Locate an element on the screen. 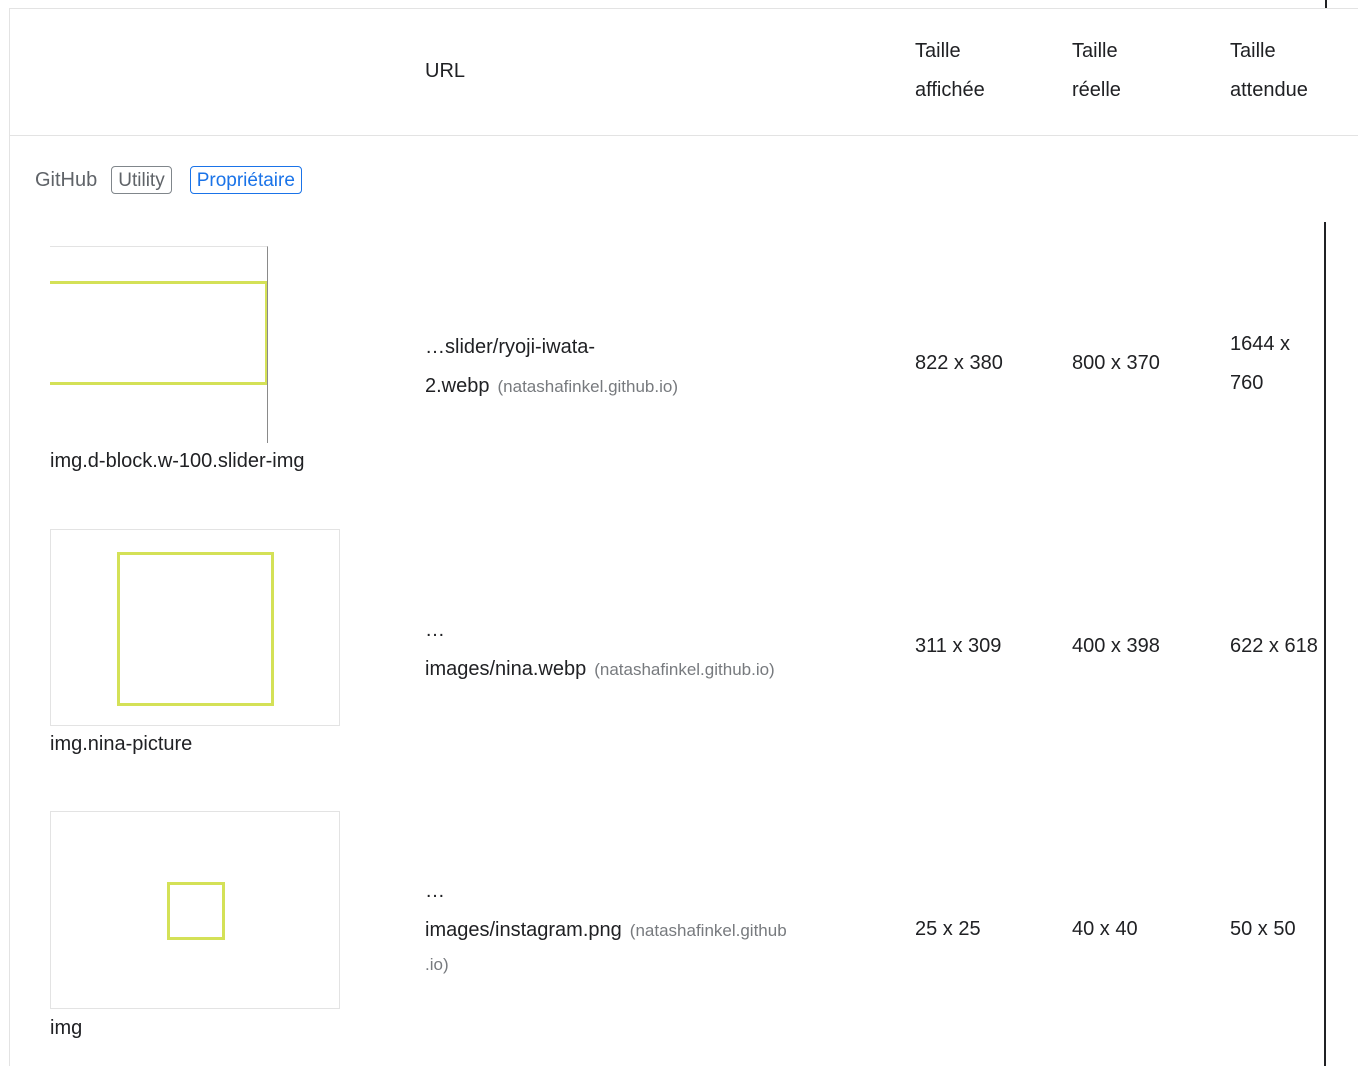 The width and height of the screenshot is (1358, 1066). category-badge: Utility is located at coordinates (141, 180).